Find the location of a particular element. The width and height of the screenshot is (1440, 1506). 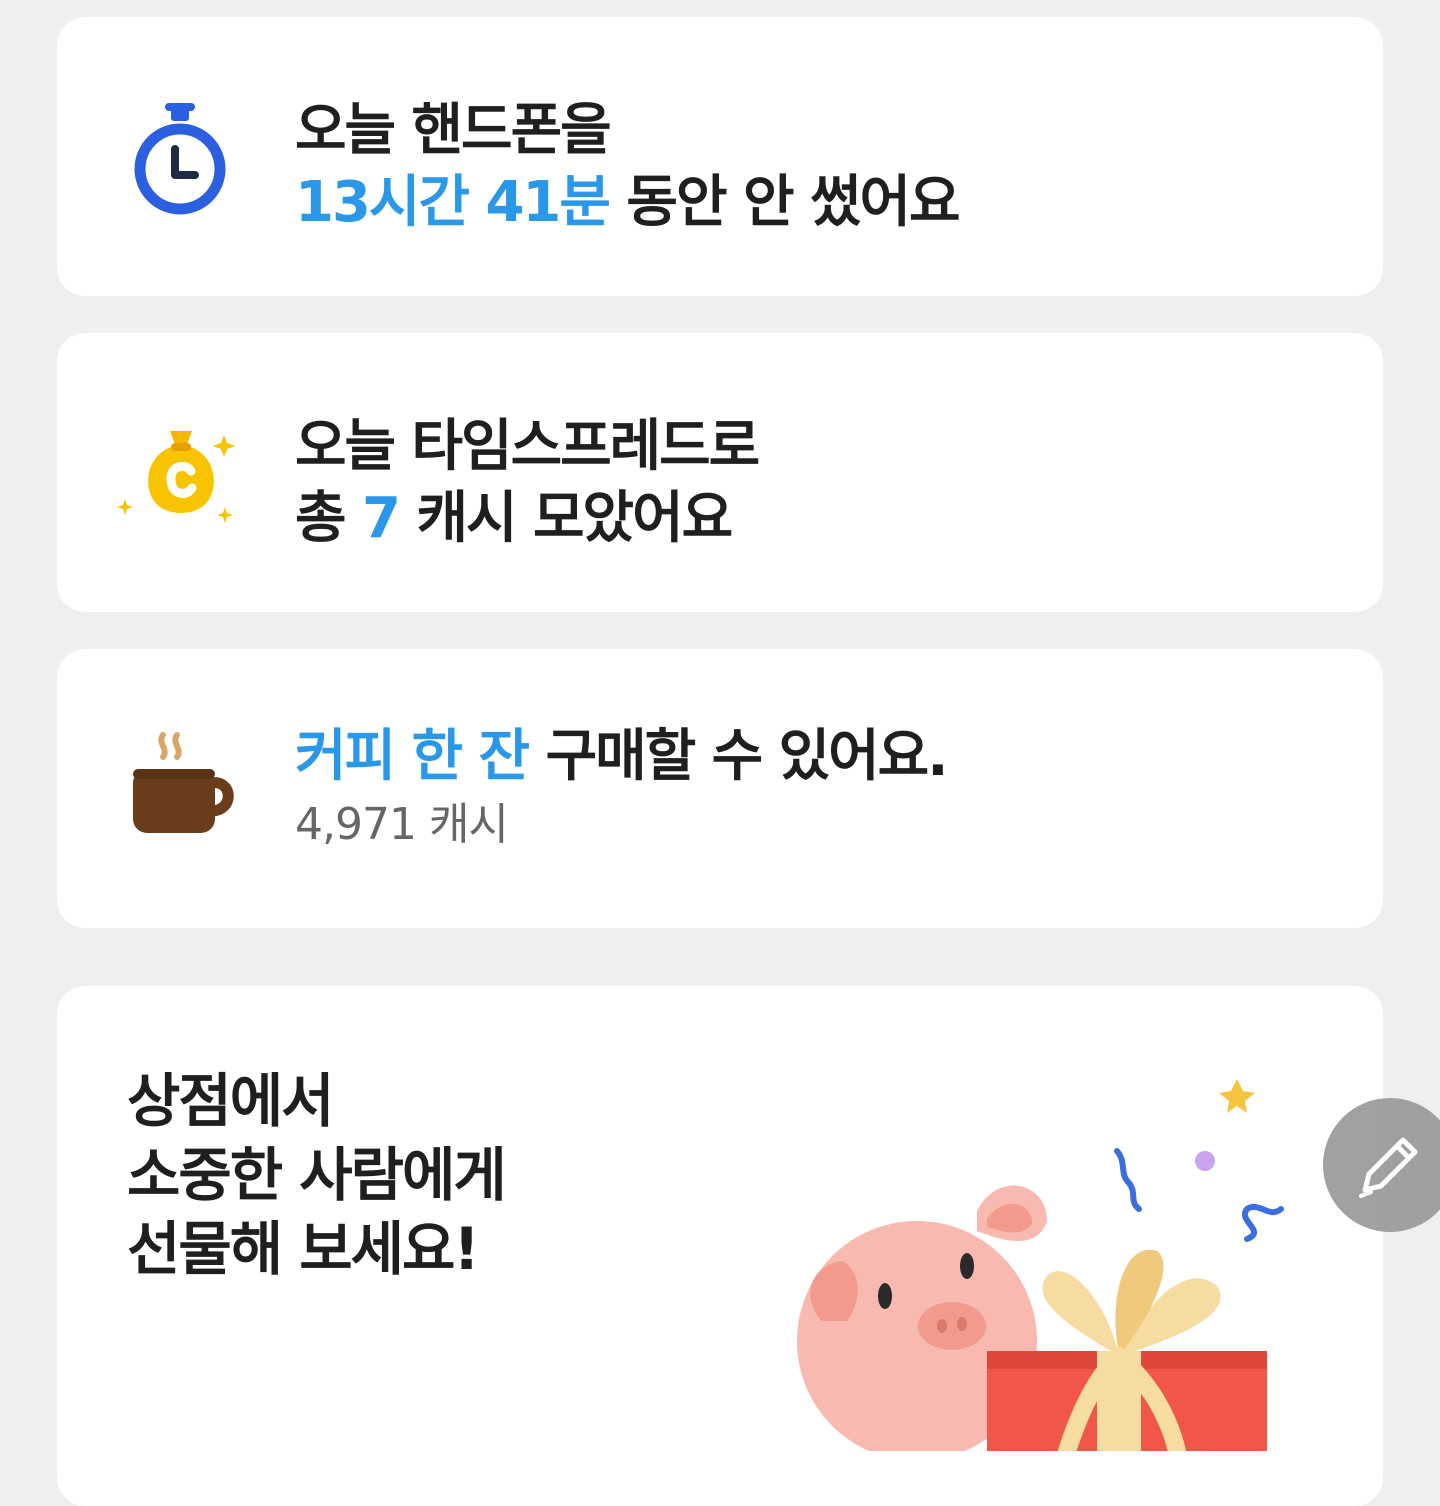

cash-line-2: 총 7 캐시 모았어요 is located at coordinates (526, 519).